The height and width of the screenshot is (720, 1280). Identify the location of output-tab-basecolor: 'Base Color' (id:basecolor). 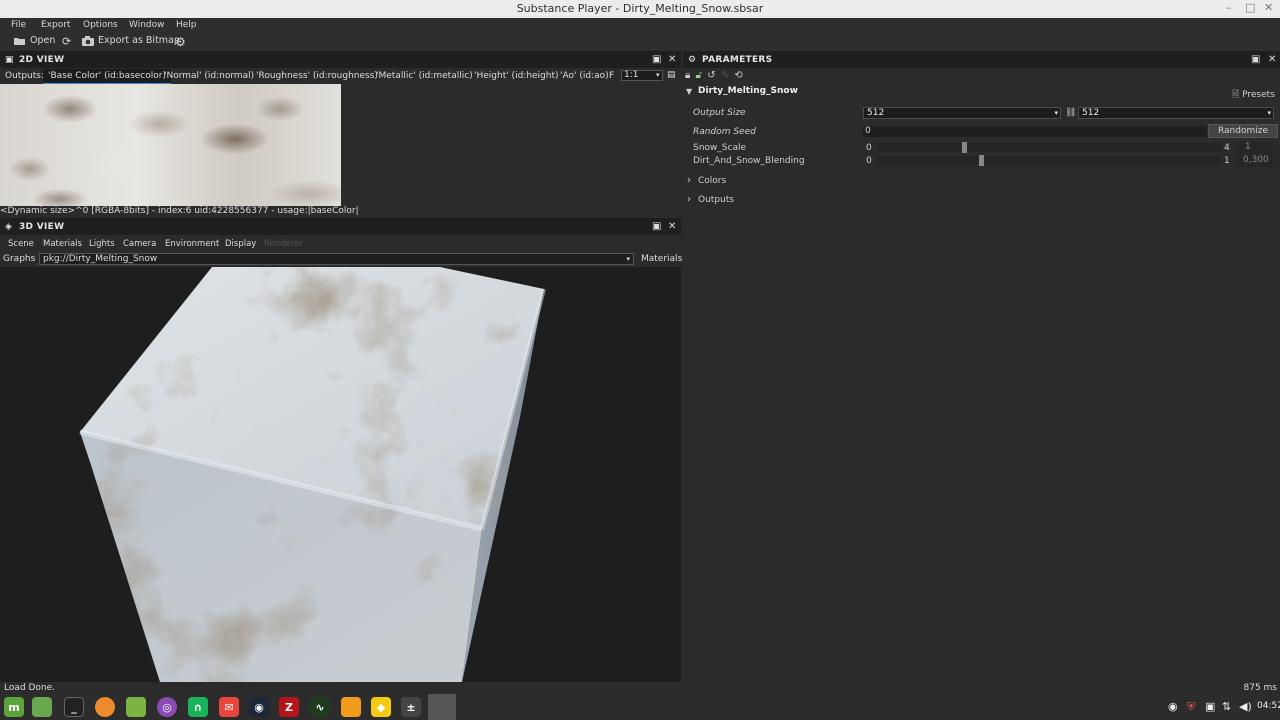
(107, 77).